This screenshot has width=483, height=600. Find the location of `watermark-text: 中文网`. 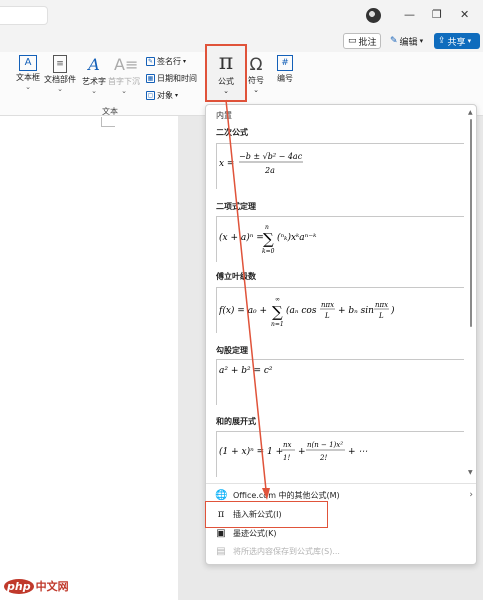

watermark-text: 中文网 is located at coordinates (52, 586).